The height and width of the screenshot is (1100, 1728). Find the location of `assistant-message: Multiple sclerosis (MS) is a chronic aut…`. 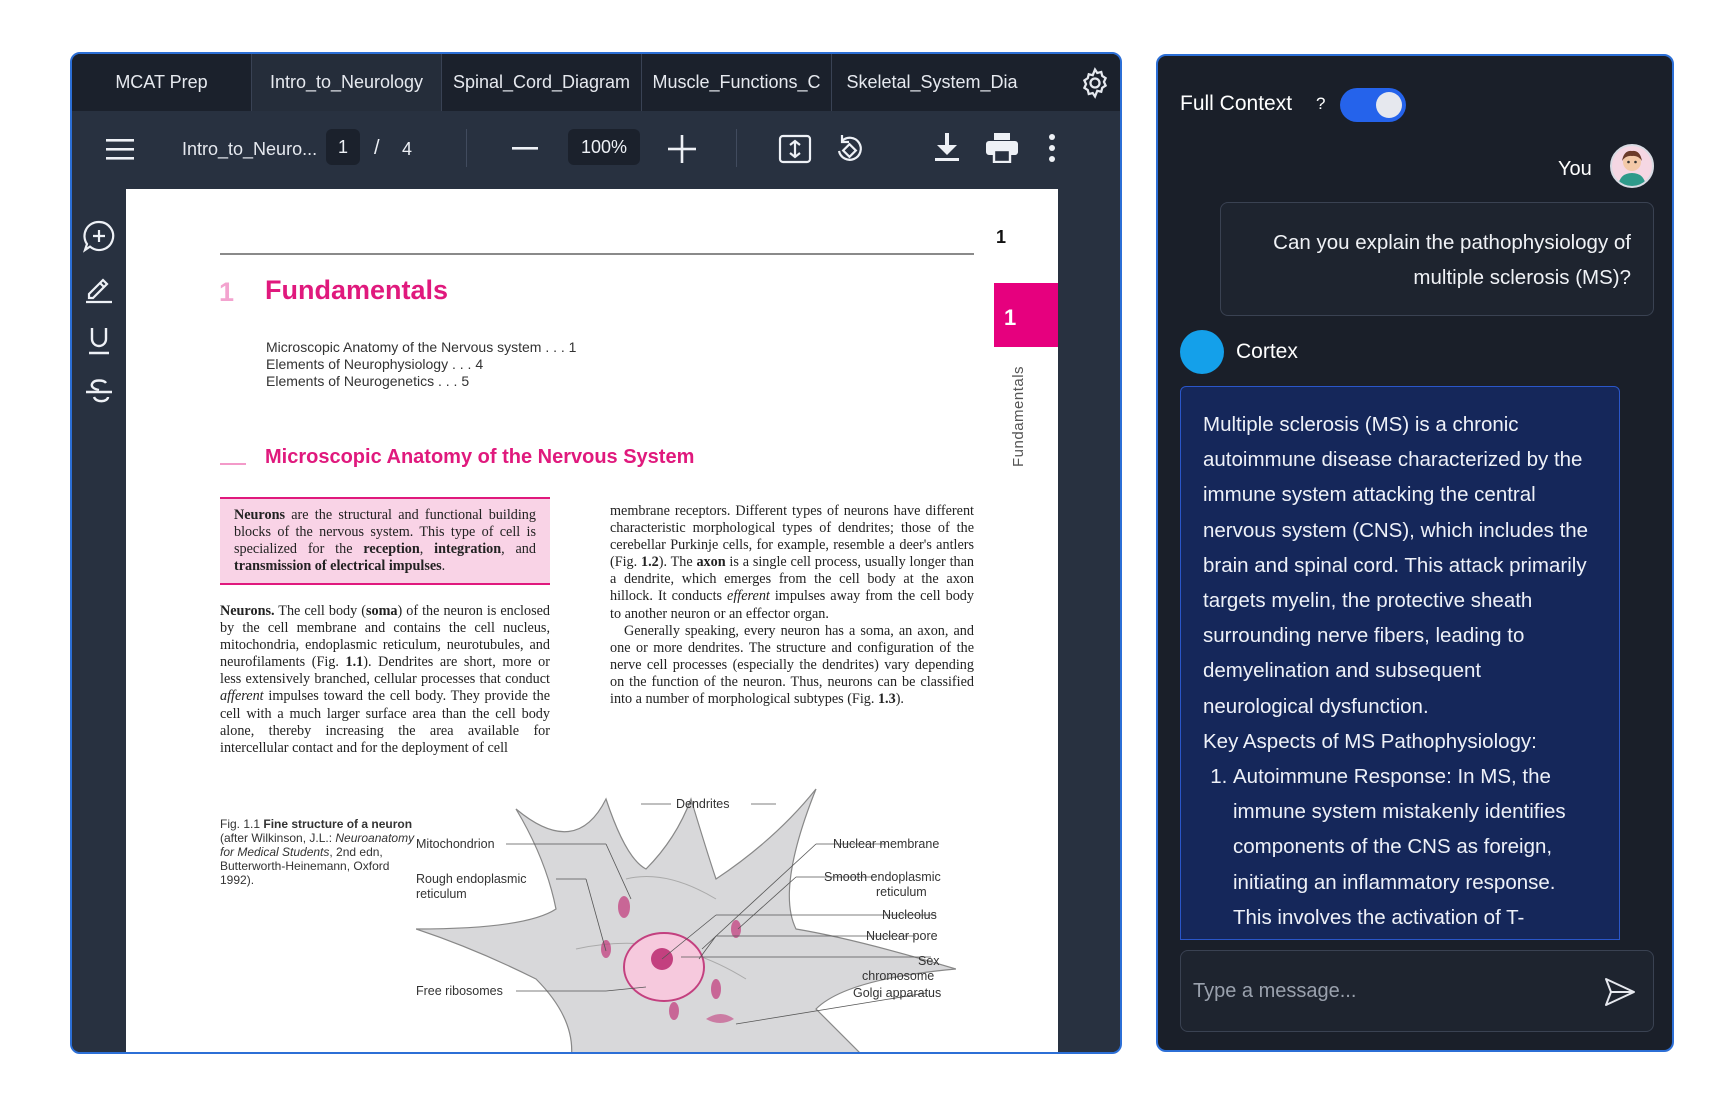

assistant-message: Multiple sclerosis (MS) is a chronic aut… is located at coordinates (1400, 663).